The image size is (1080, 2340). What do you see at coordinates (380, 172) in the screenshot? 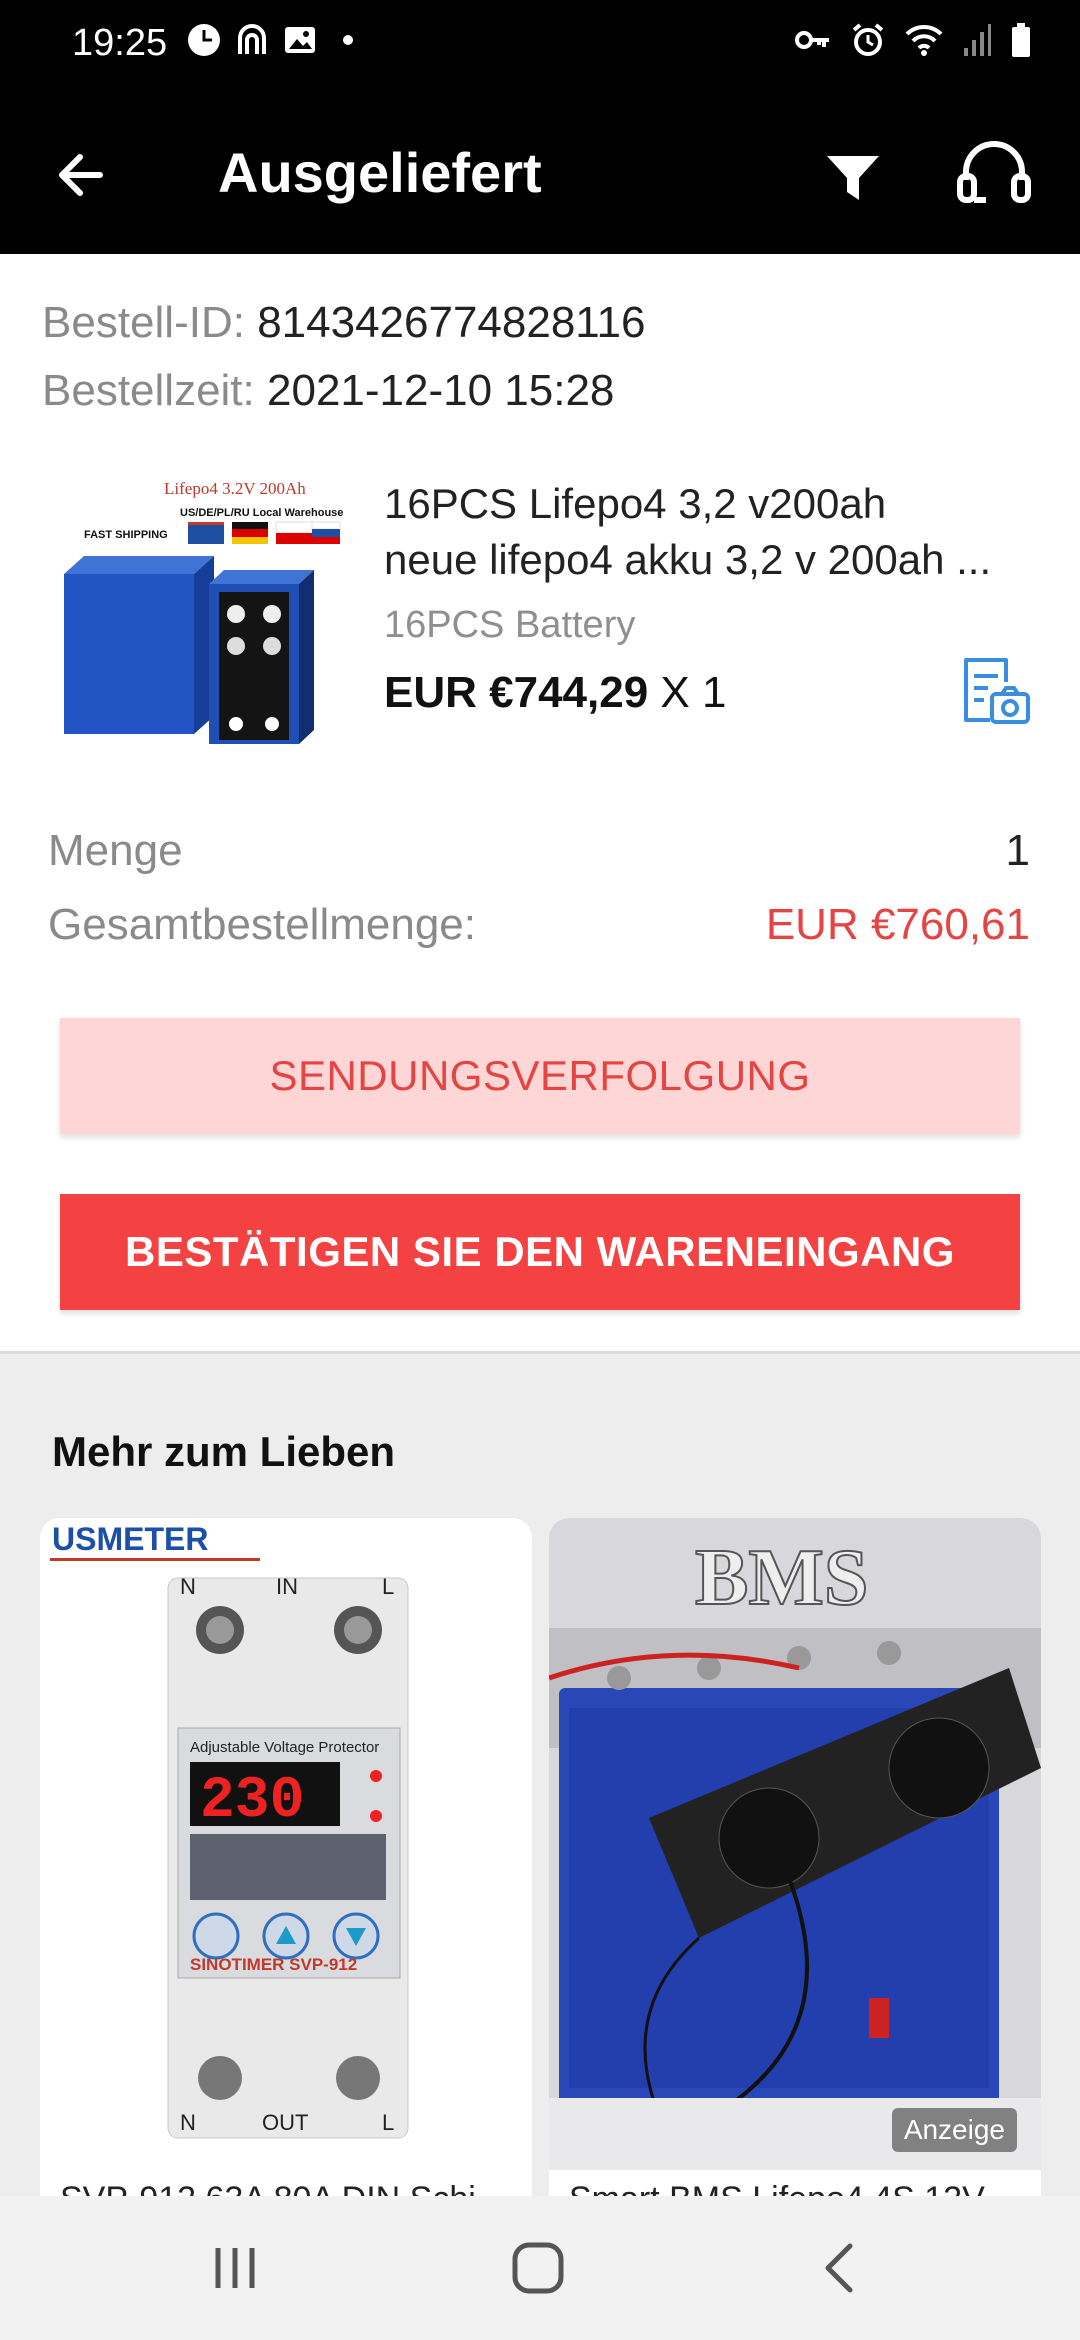
I see `page-title: Ausgeliefert` at bounding box center [380, 172].